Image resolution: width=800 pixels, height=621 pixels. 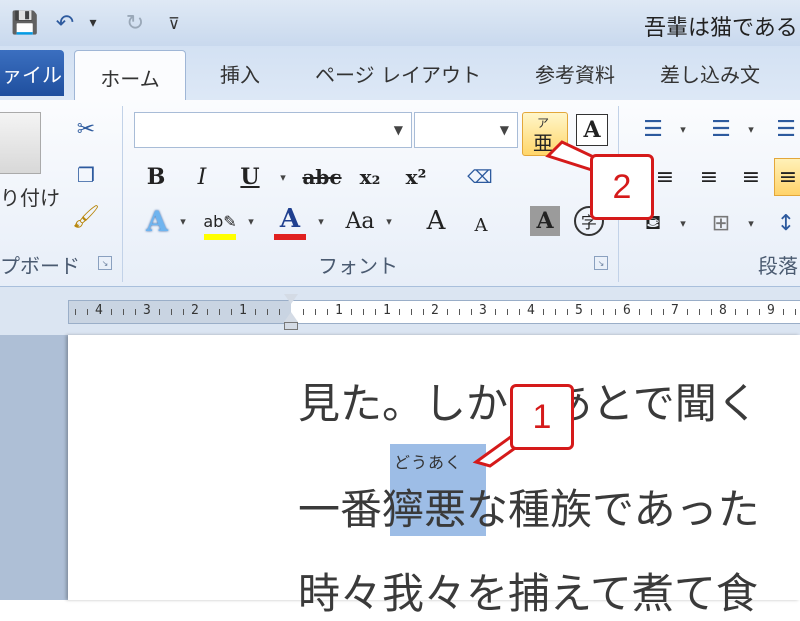 I want to click on callout-2: 2, so click(x=622, y=187).